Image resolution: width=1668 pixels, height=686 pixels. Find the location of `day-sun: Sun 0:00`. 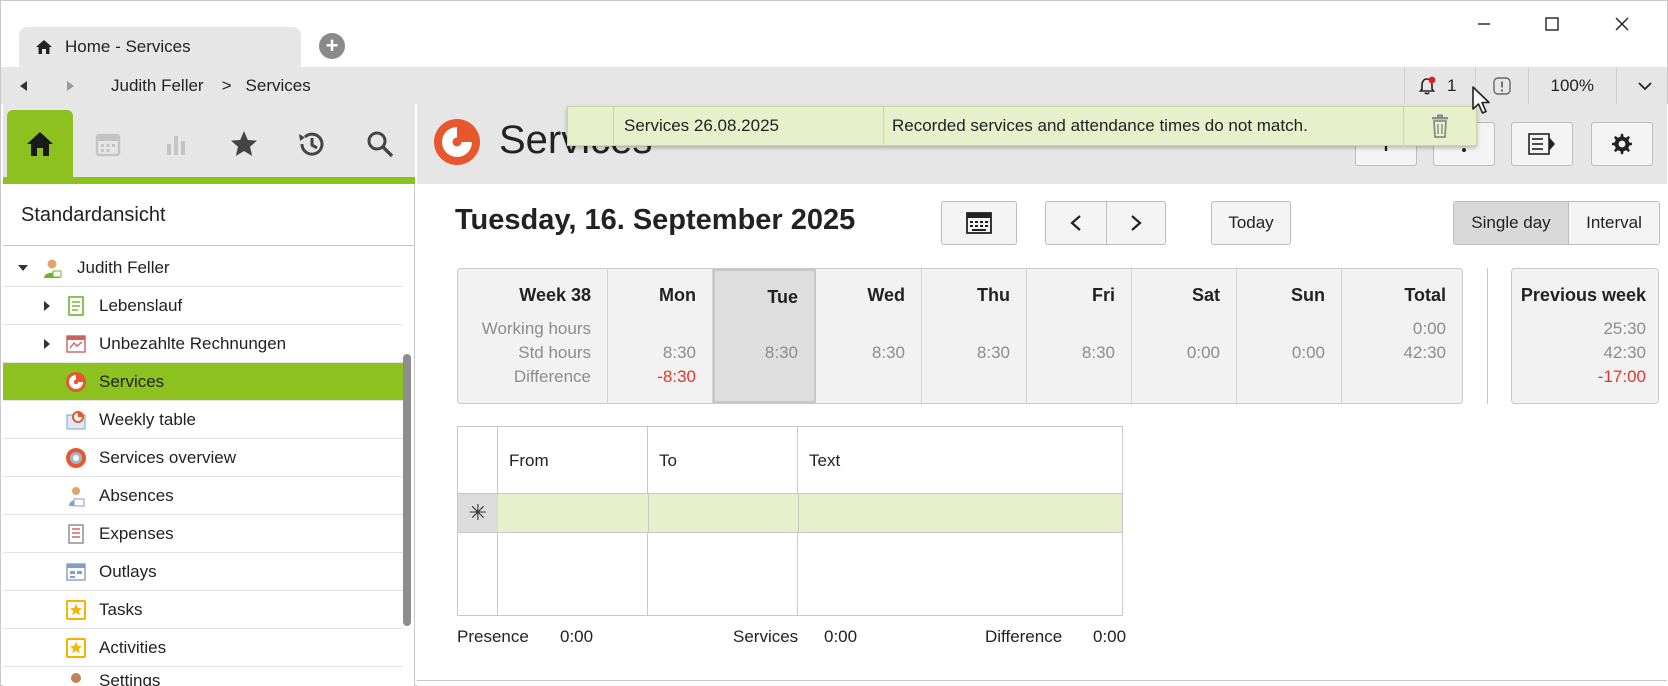

day-sun: Sun 0:00 is located at coordinates (1289, 336).